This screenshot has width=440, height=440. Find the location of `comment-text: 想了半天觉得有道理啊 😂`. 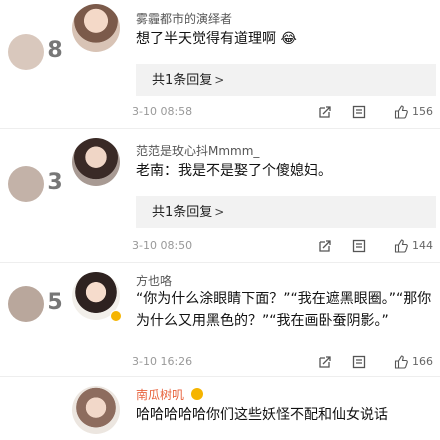

comment-text: 想了半天觉得有道理啊 😂 is located at coordinates (286, 39).